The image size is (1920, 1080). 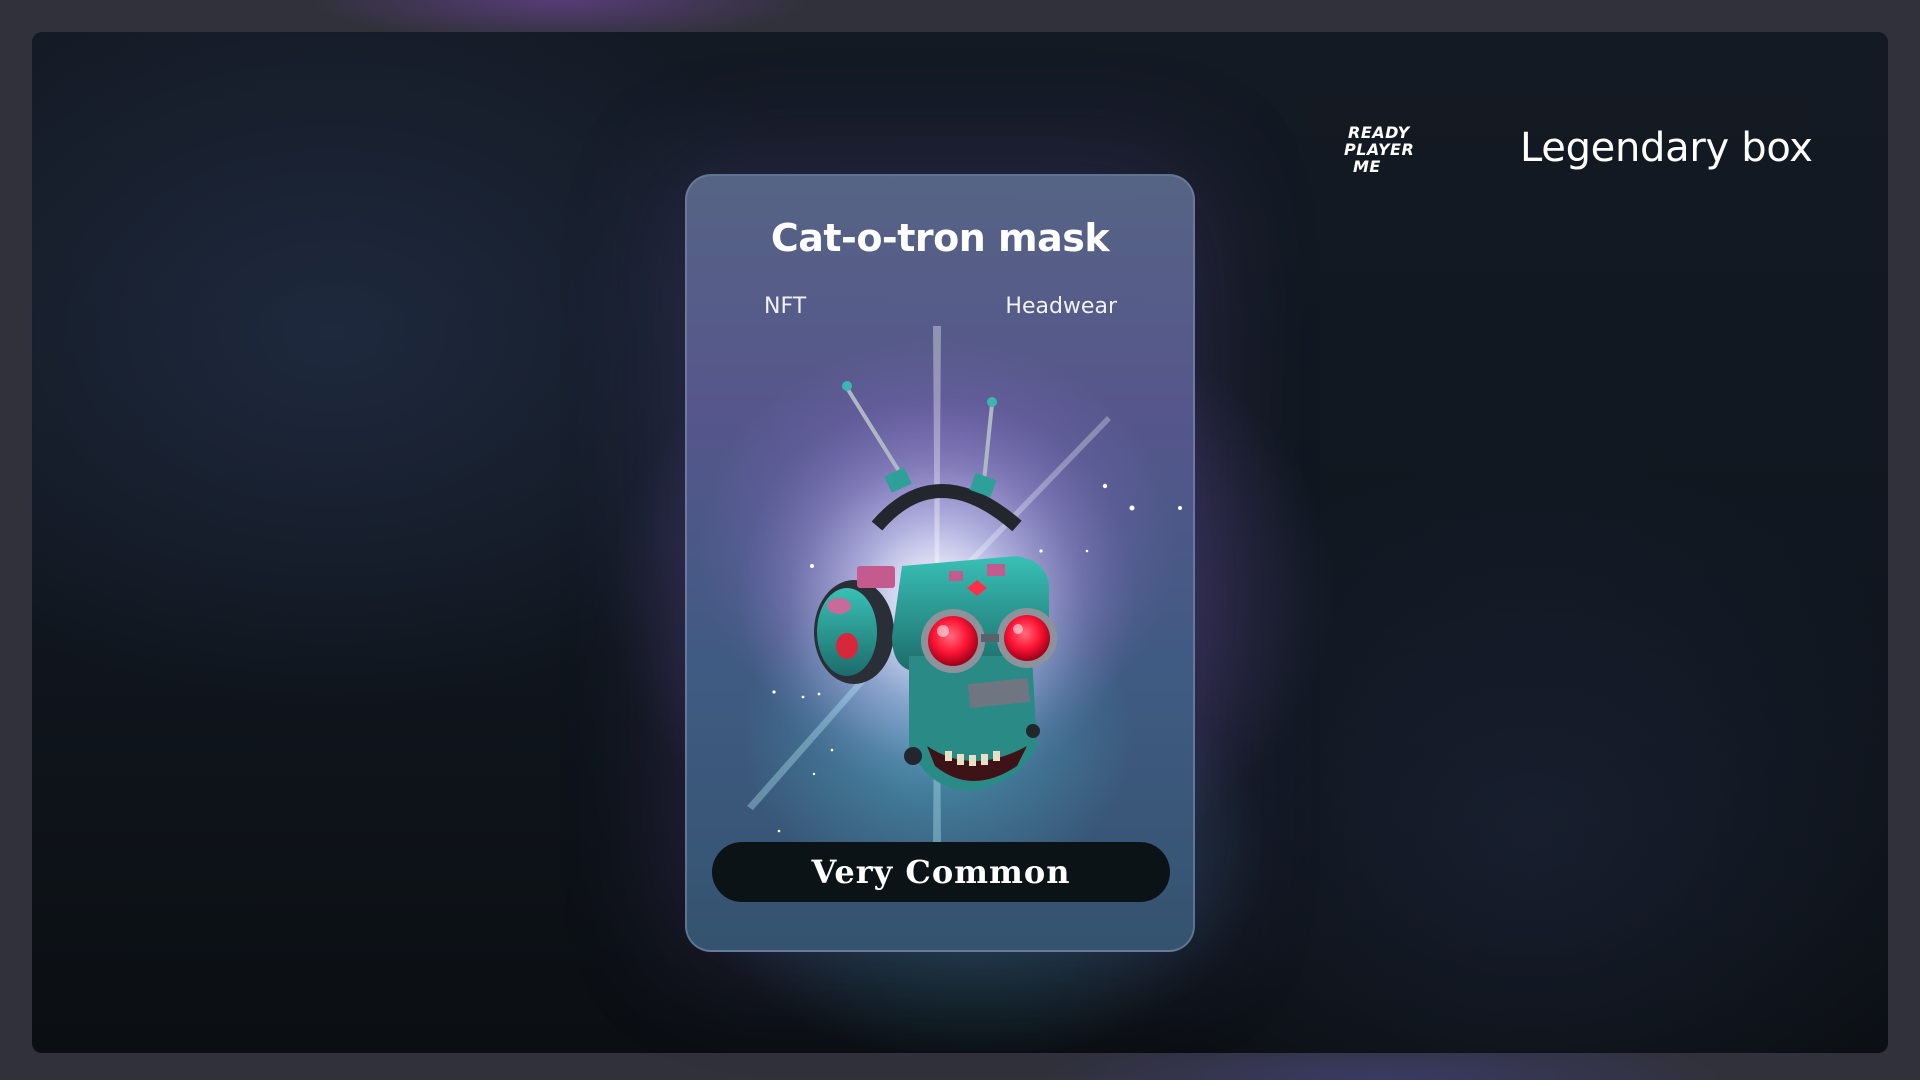 I want to click on rarity-badge: Very Common, so click(x=941, y=872).